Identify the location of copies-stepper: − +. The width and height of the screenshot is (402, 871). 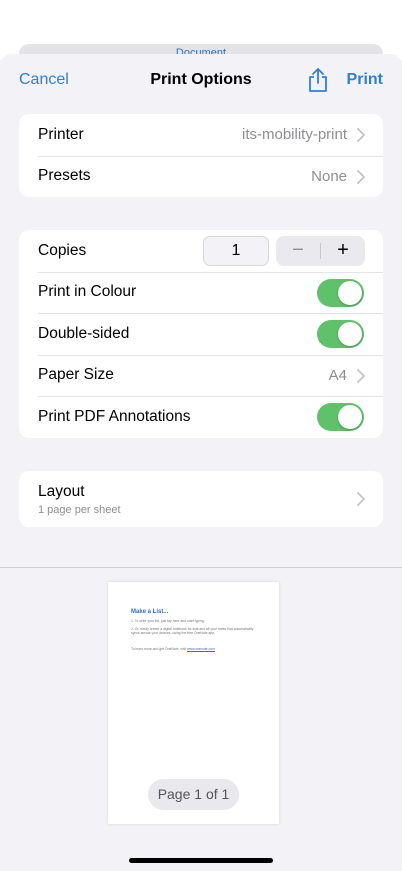
(320, 251).